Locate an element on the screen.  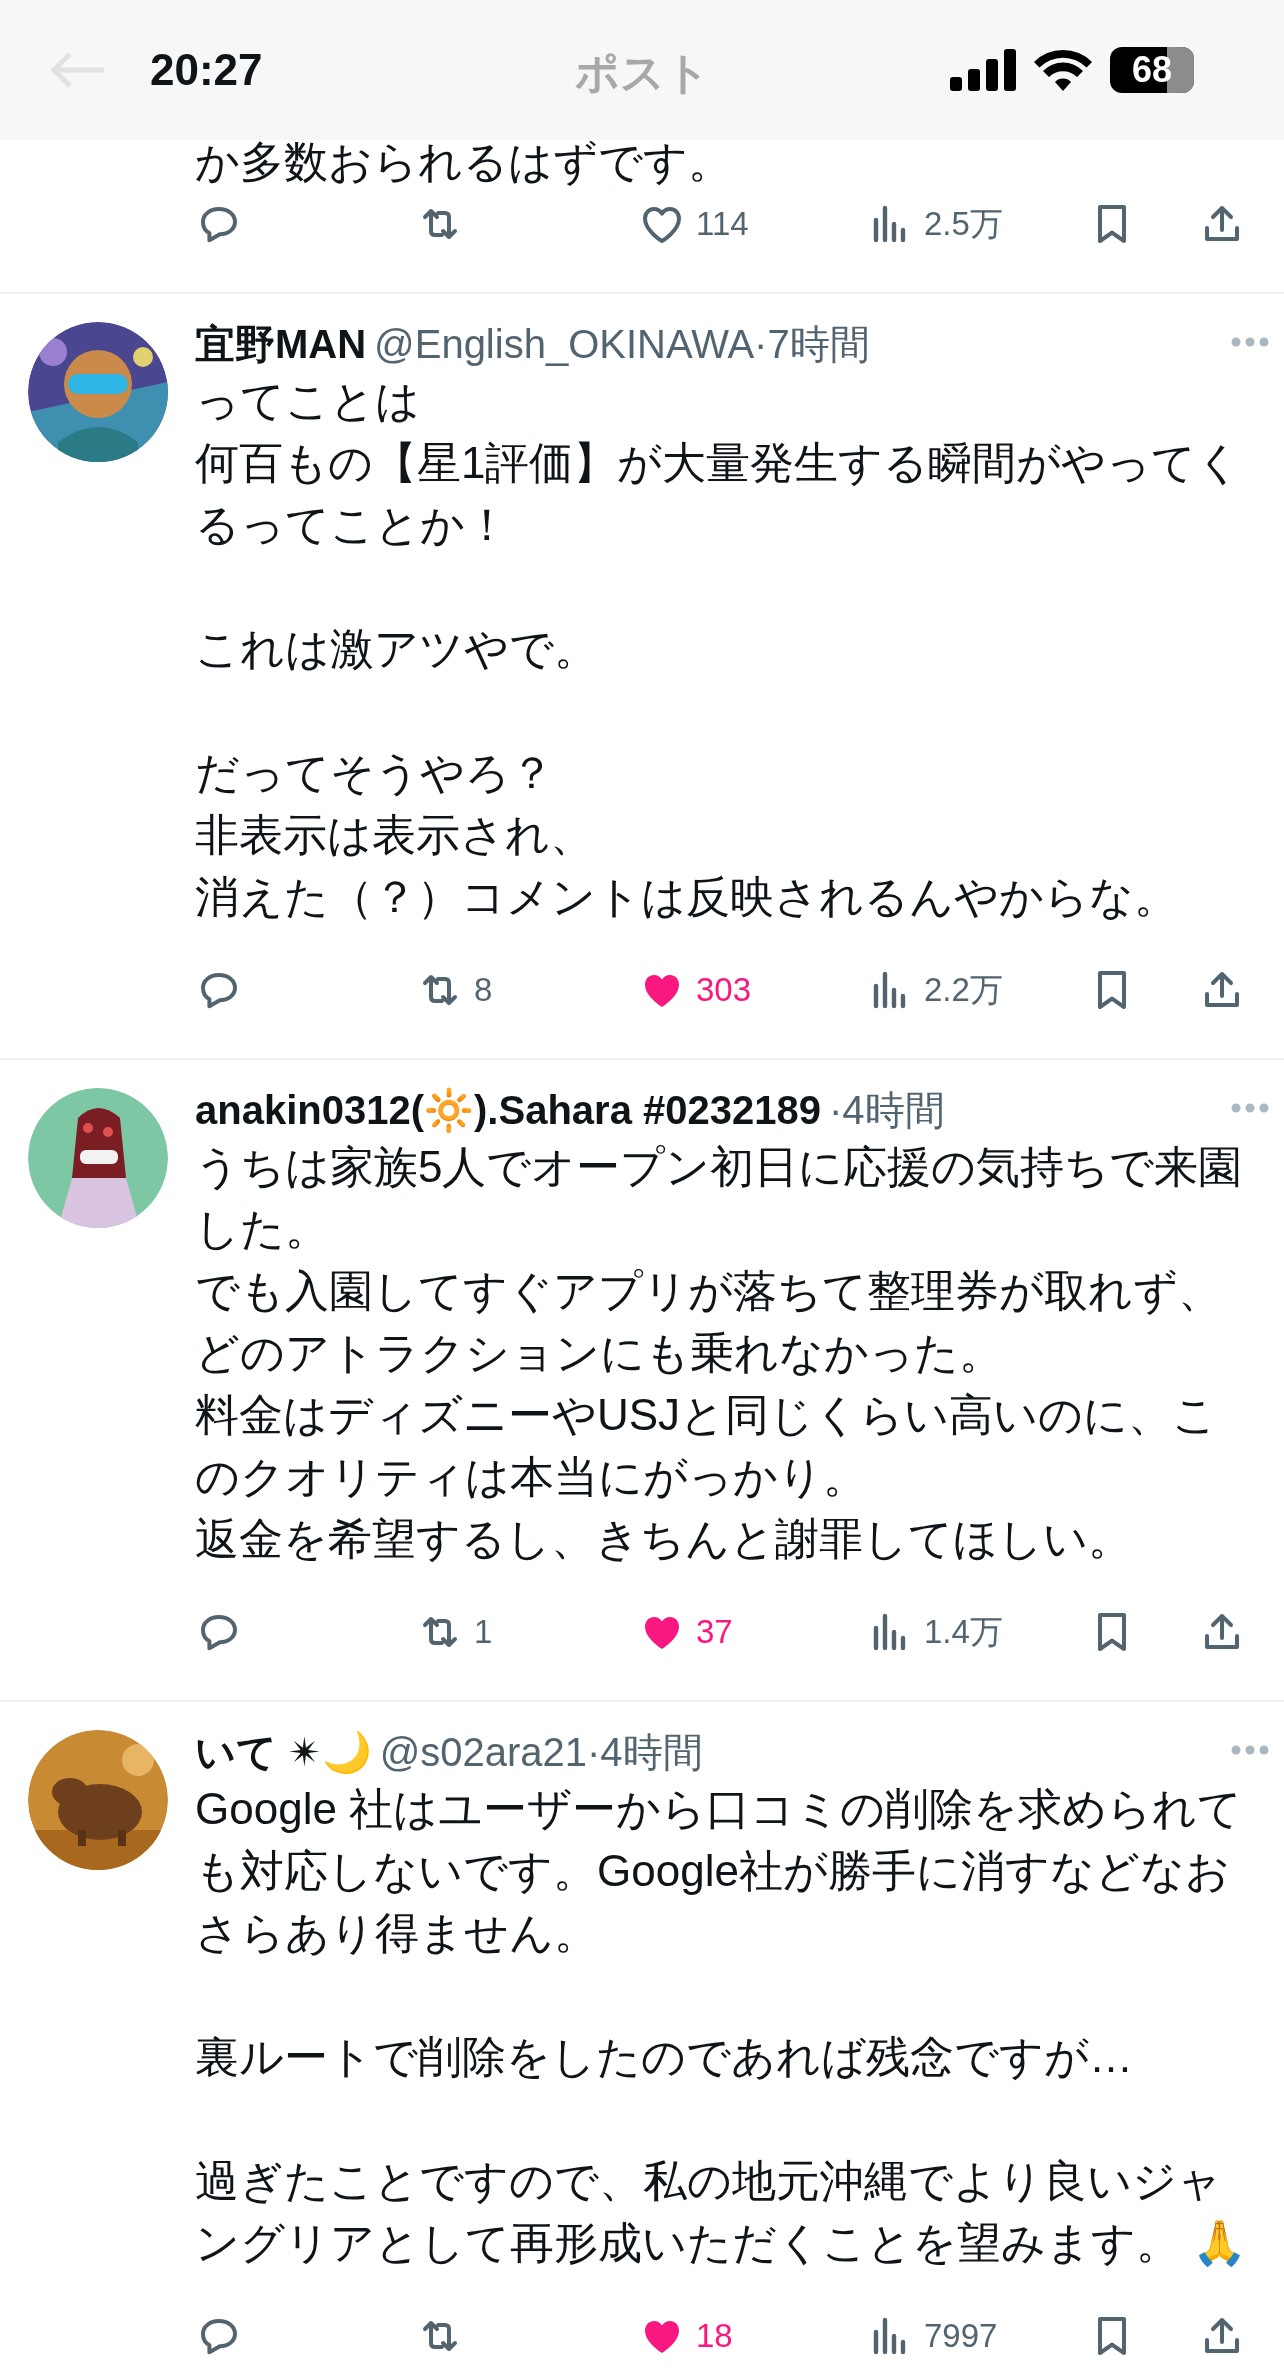
battery-indicator: 68 is located at coordinates (1152, 70).